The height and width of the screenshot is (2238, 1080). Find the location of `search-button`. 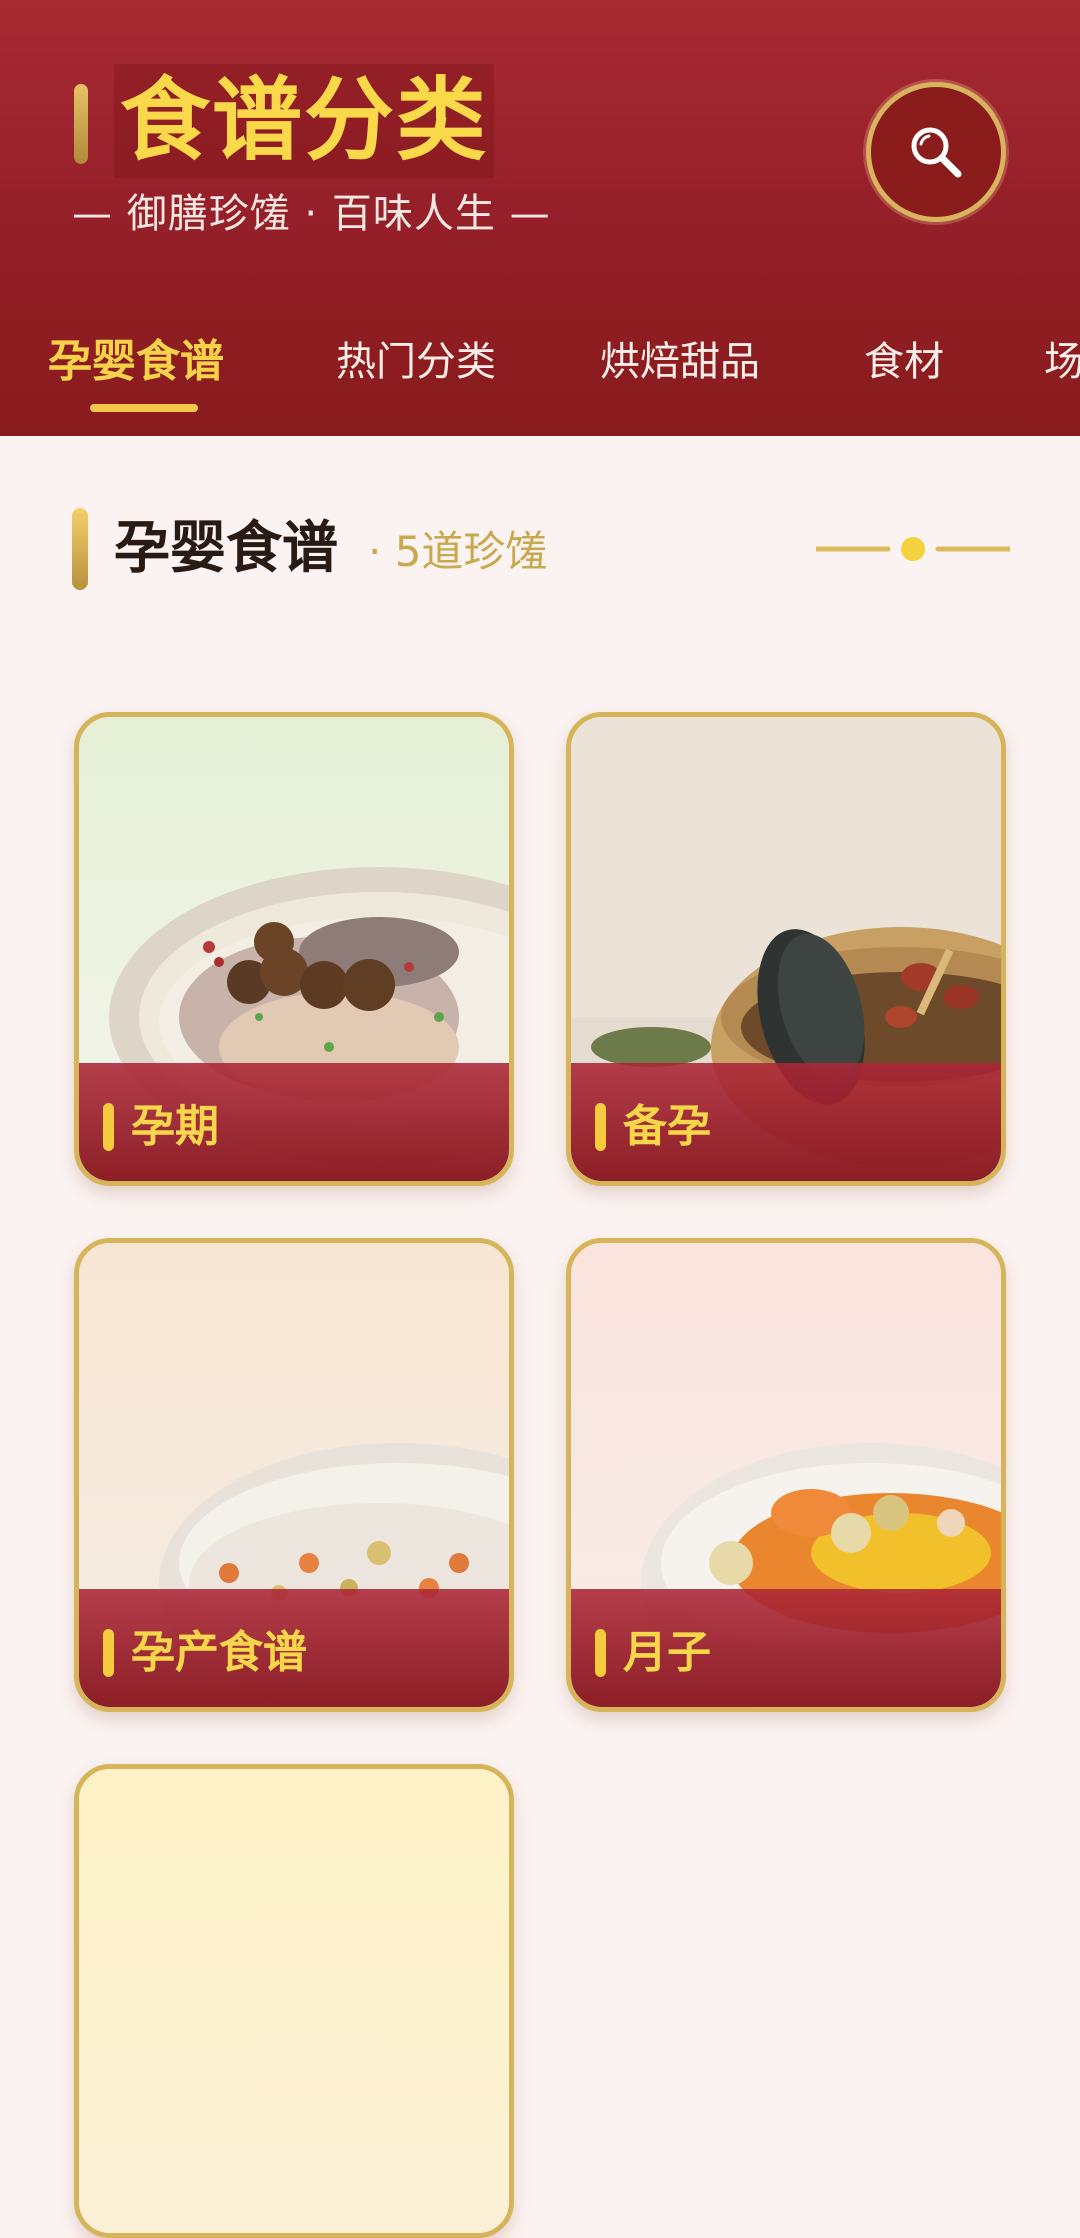

search-button is located at coordinates (936, 152).